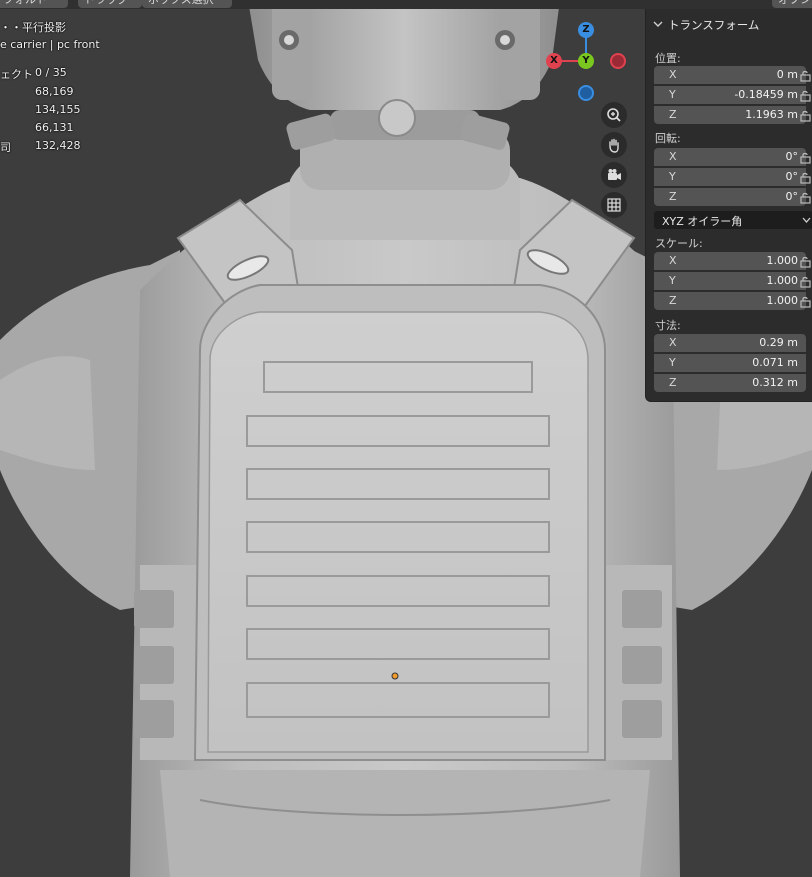  I want to click on rotation-label: 回転:, so click(668, 138).